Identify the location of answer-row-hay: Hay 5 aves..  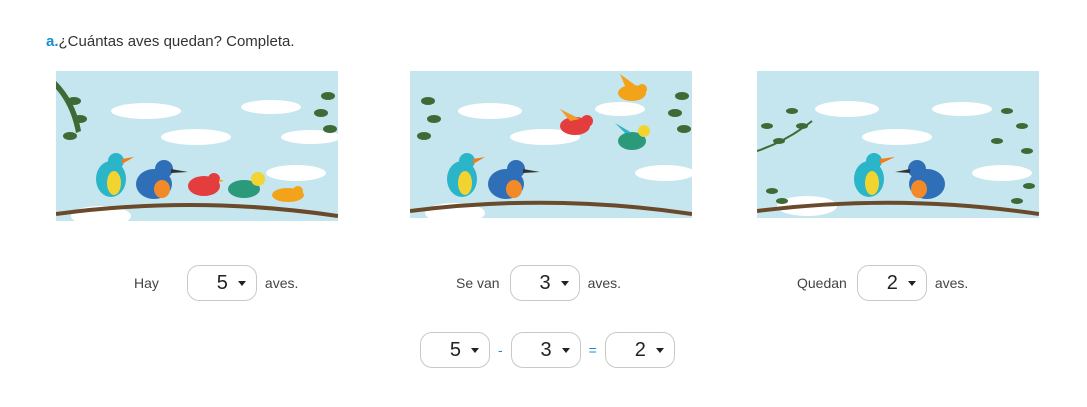
(216, 283).